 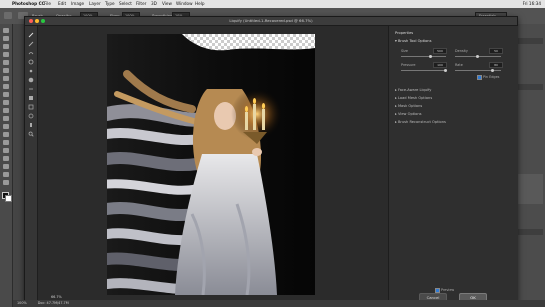 I want to click on section-face-aware: ▸ Face-Aware Liquify, so click(x=413, y=90).